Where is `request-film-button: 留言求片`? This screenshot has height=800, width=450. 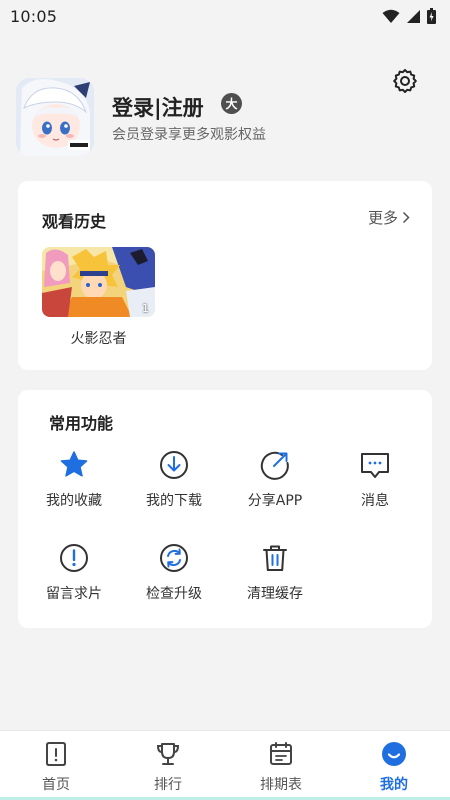
request-film-button: 留言求片 is located at coordinates (74, 577).